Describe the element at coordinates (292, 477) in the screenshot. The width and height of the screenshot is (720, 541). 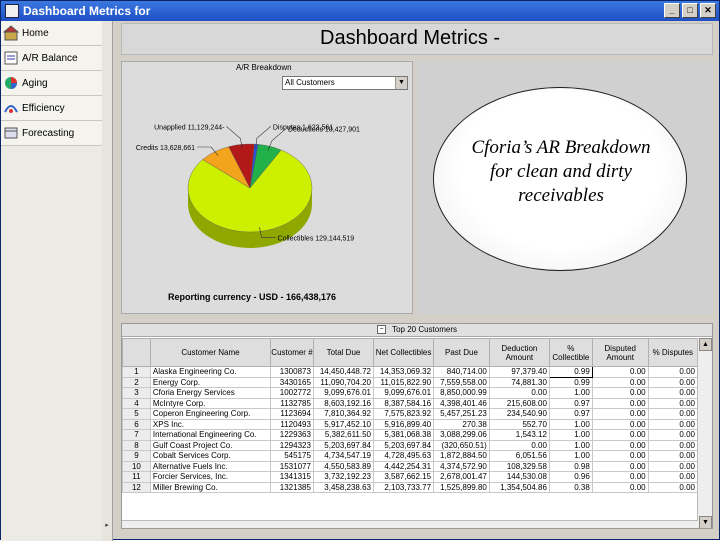
I see `table-cell: 1341315` at that location.